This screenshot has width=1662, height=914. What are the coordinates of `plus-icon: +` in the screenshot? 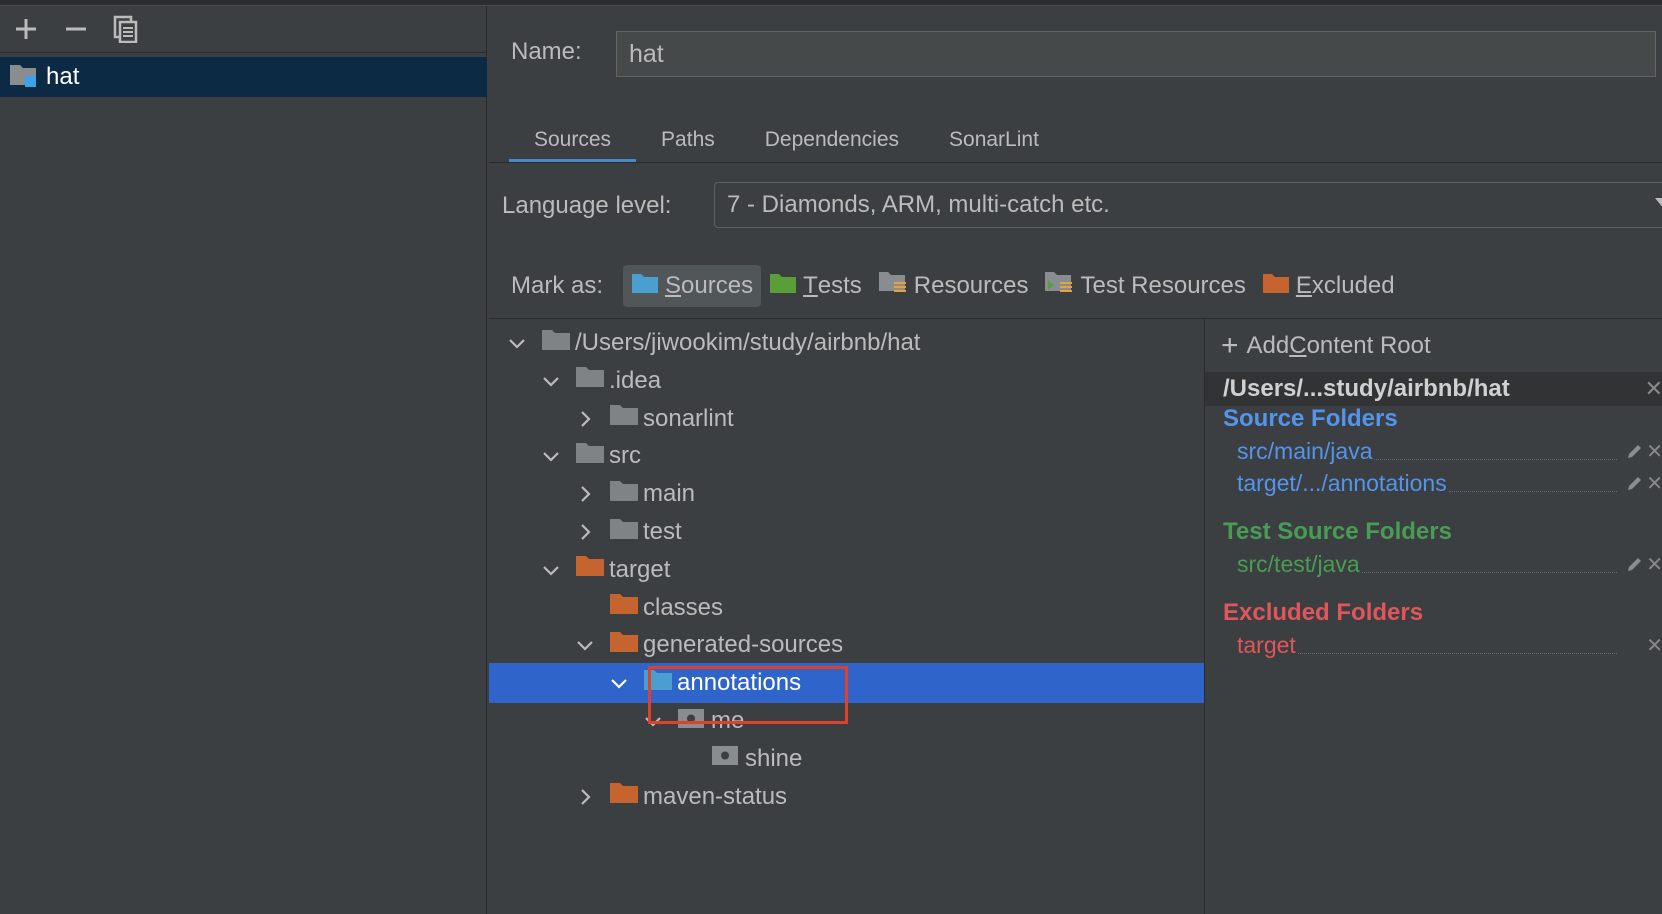 It's located at (1230, 345).